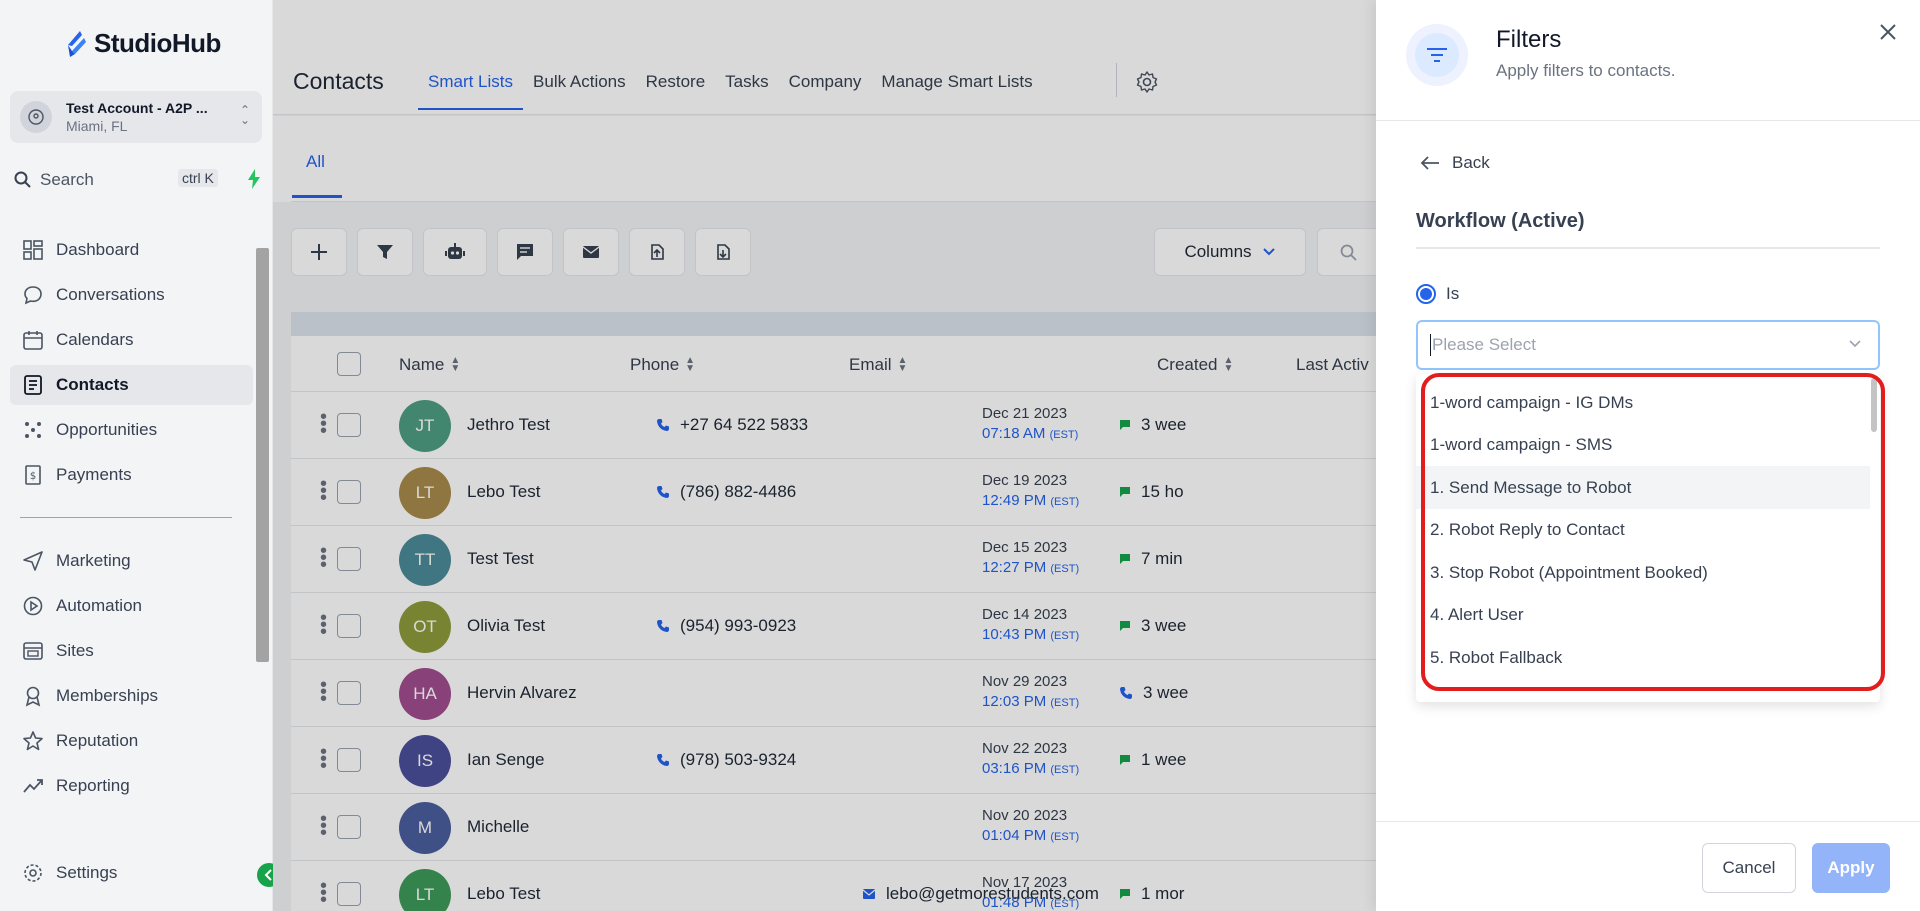  I want to click on sidebar-item-label: Conversations, so click(110, 294).